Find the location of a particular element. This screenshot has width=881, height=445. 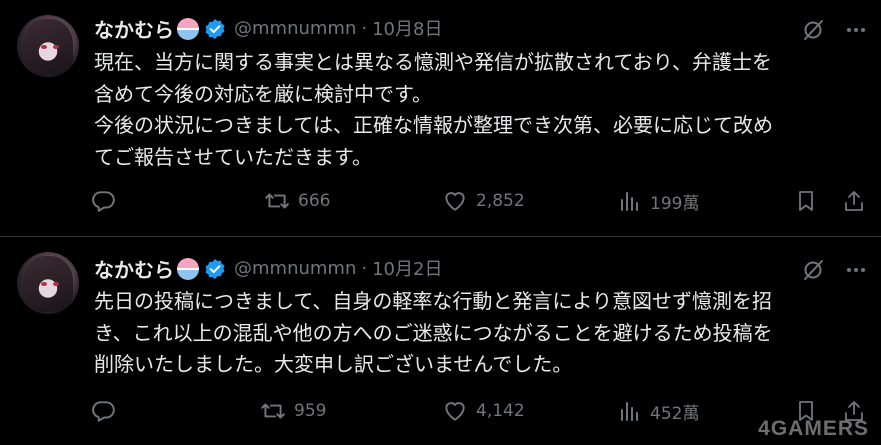

views-button: 452萬 is located at coordinates (658, 411).